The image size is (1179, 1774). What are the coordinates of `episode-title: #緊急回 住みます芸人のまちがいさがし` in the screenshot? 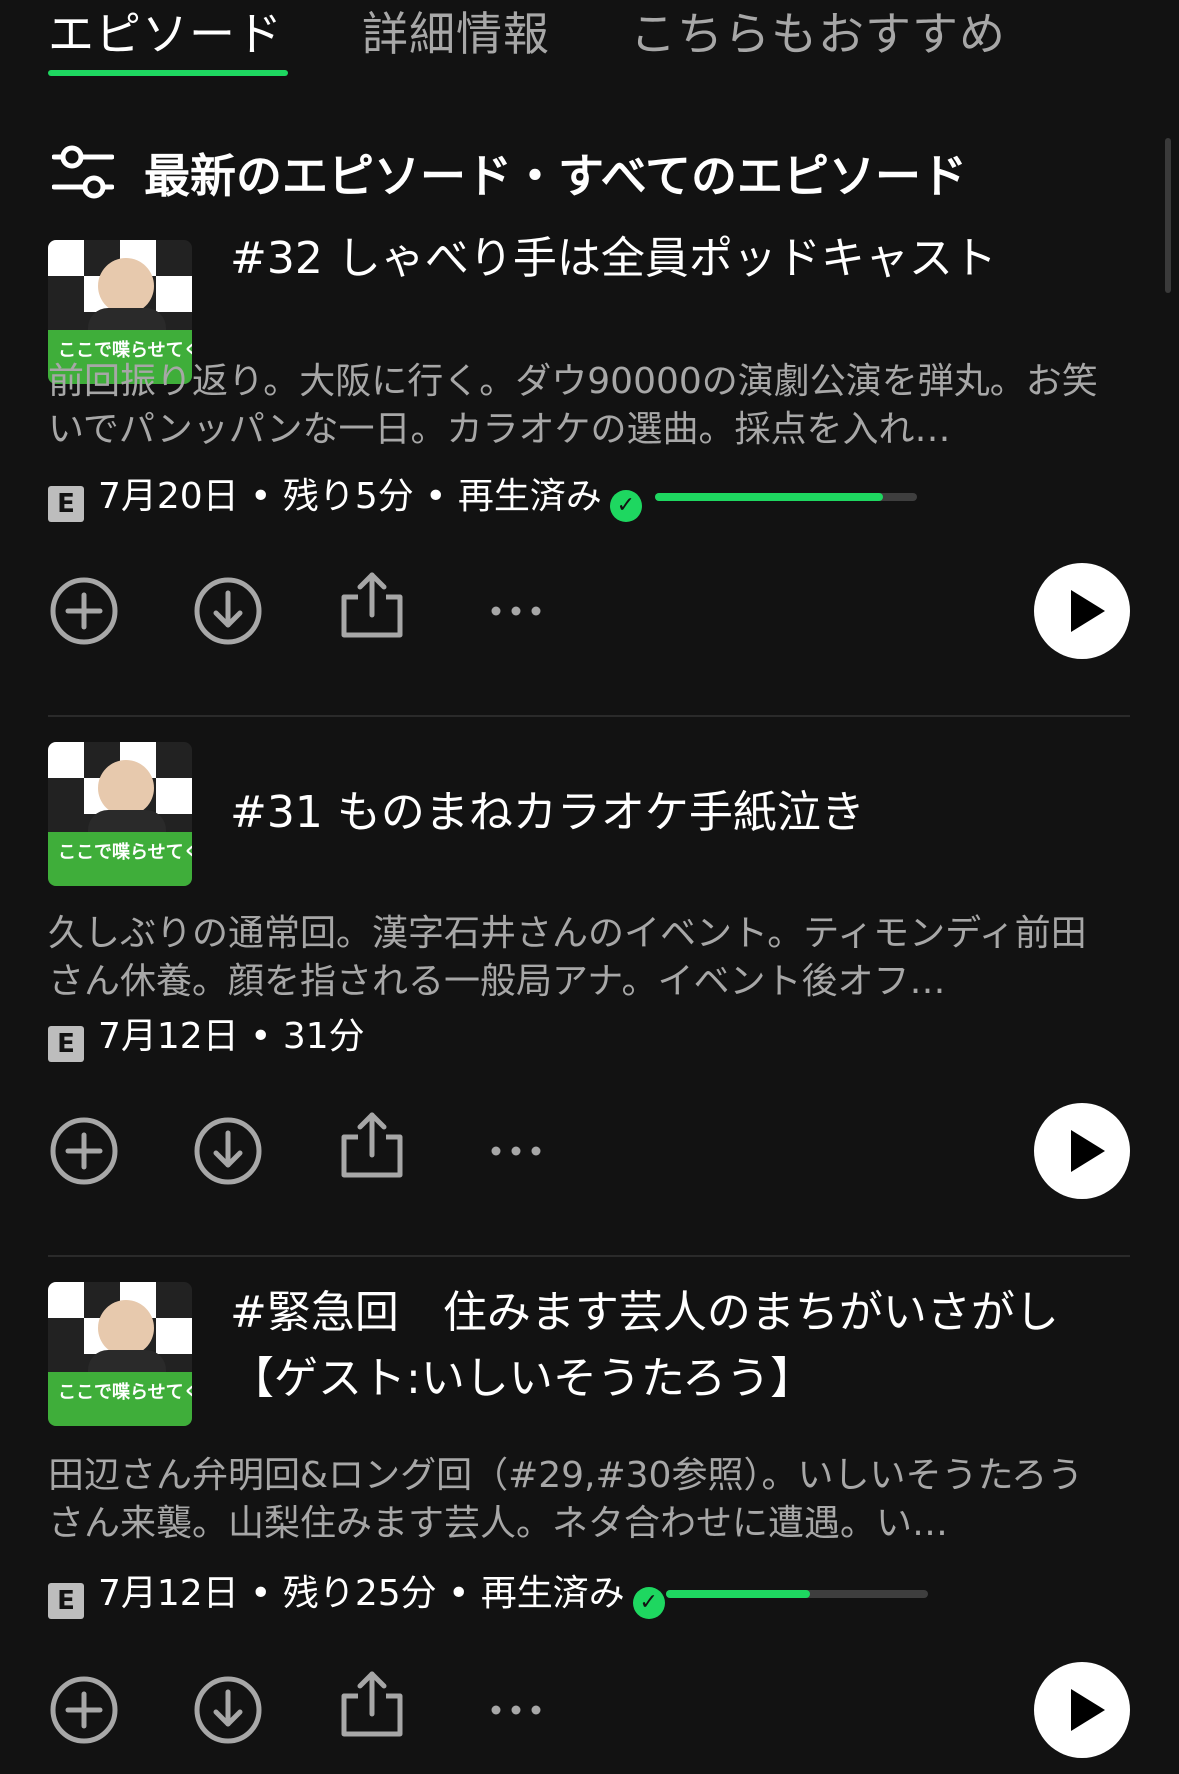 It's located at (644, 1313).